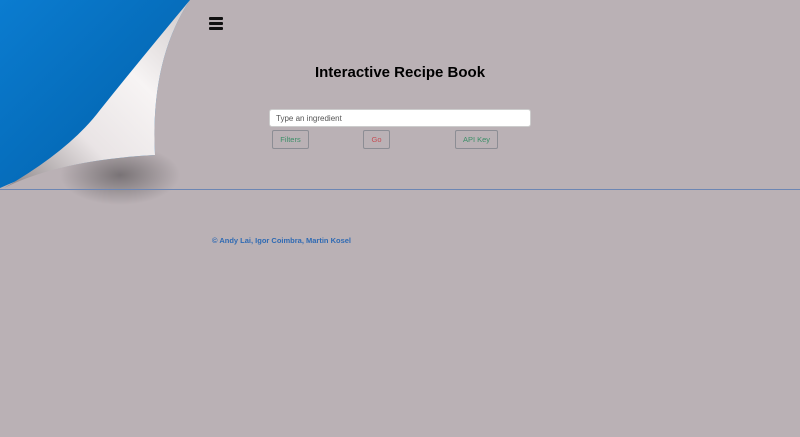  I want to click on hamburger-menu-icon, so click(216, 23).